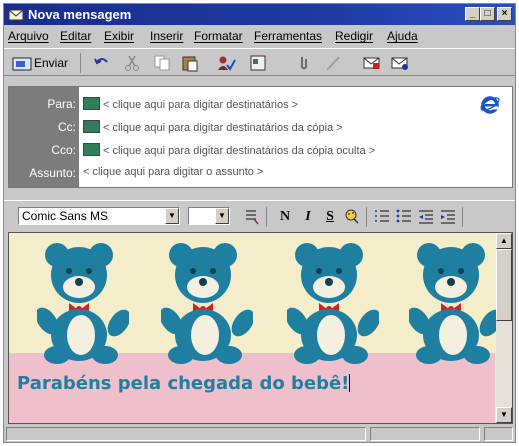 Image resolution: width=519 pixels, height=446 pixels. Describe the element at coordinates (61, 104) in the screenshot. I see `to-label: Para:` at that location.